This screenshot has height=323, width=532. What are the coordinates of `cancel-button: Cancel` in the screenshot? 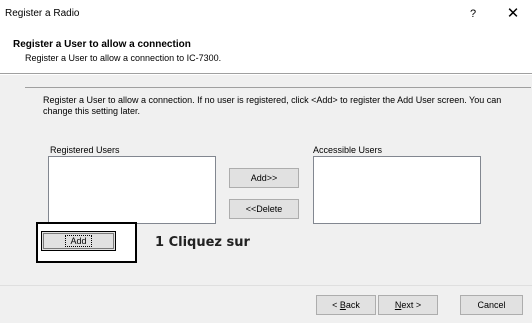 It's located at (491, 305).